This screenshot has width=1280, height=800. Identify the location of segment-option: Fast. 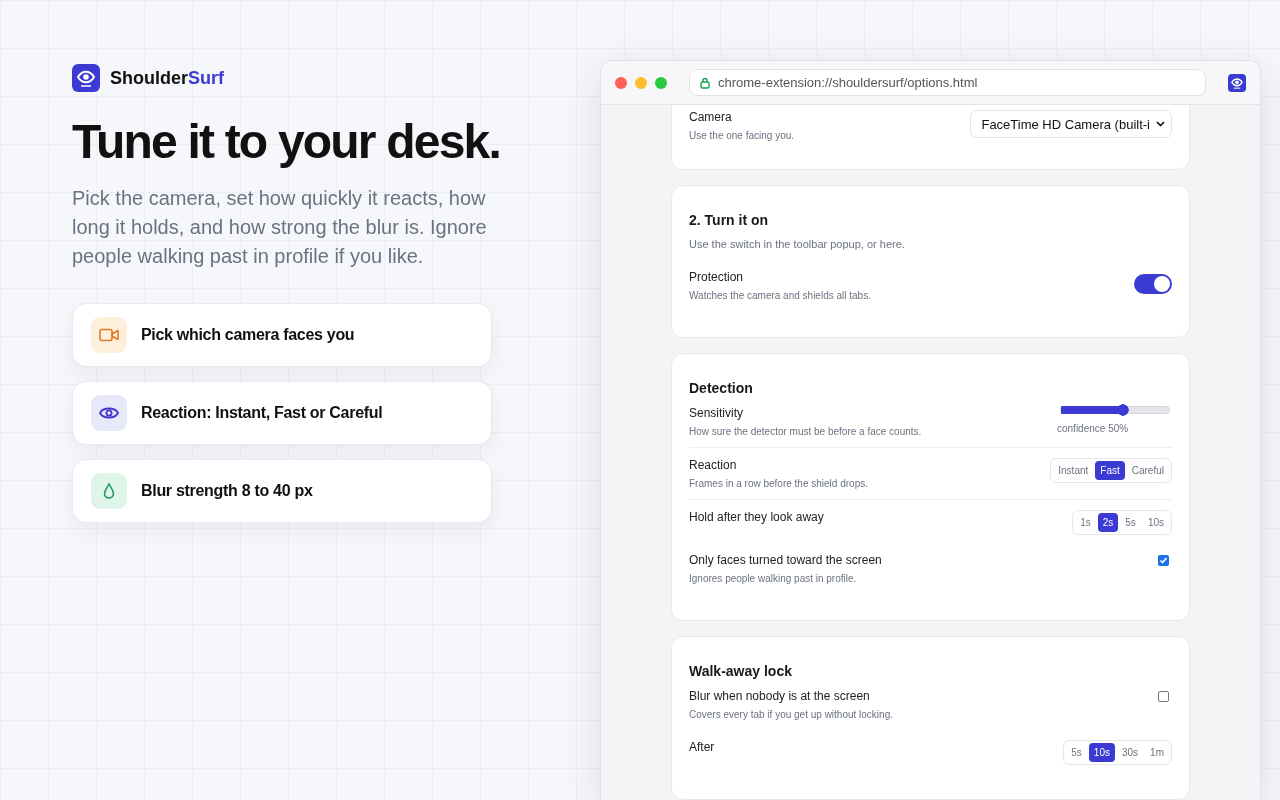
(1110, 470).